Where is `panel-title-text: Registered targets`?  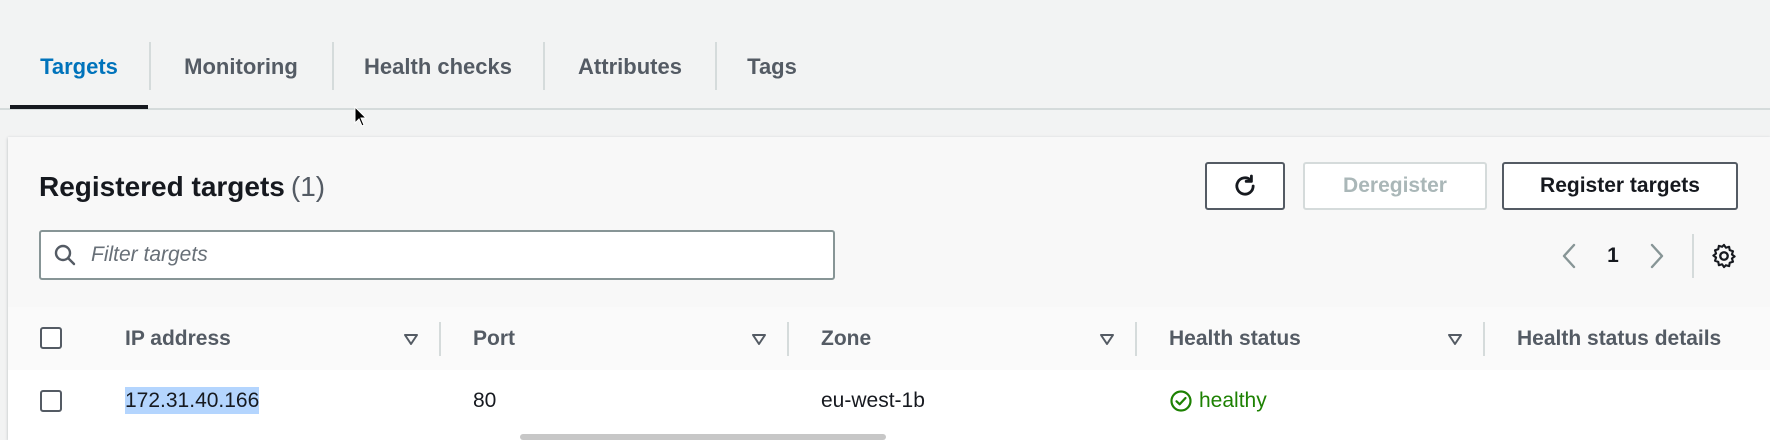
panel-title-text: Registered targets is located at coordinates (162, 186).